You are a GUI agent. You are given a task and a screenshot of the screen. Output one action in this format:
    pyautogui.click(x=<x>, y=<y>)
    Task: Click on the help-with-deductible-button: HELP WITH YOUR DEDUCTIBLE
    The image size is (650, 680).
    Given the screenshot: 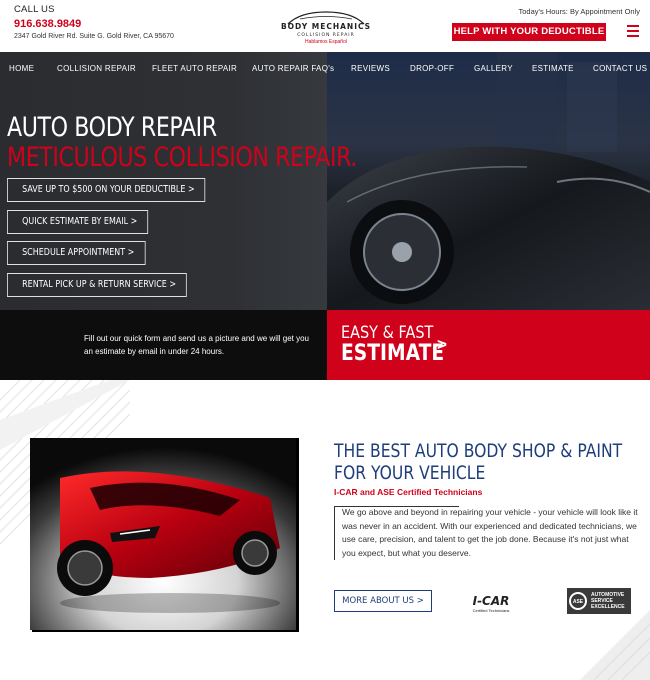 What is the action you would take?
    pyautogui.click(x=529, y=32)
    